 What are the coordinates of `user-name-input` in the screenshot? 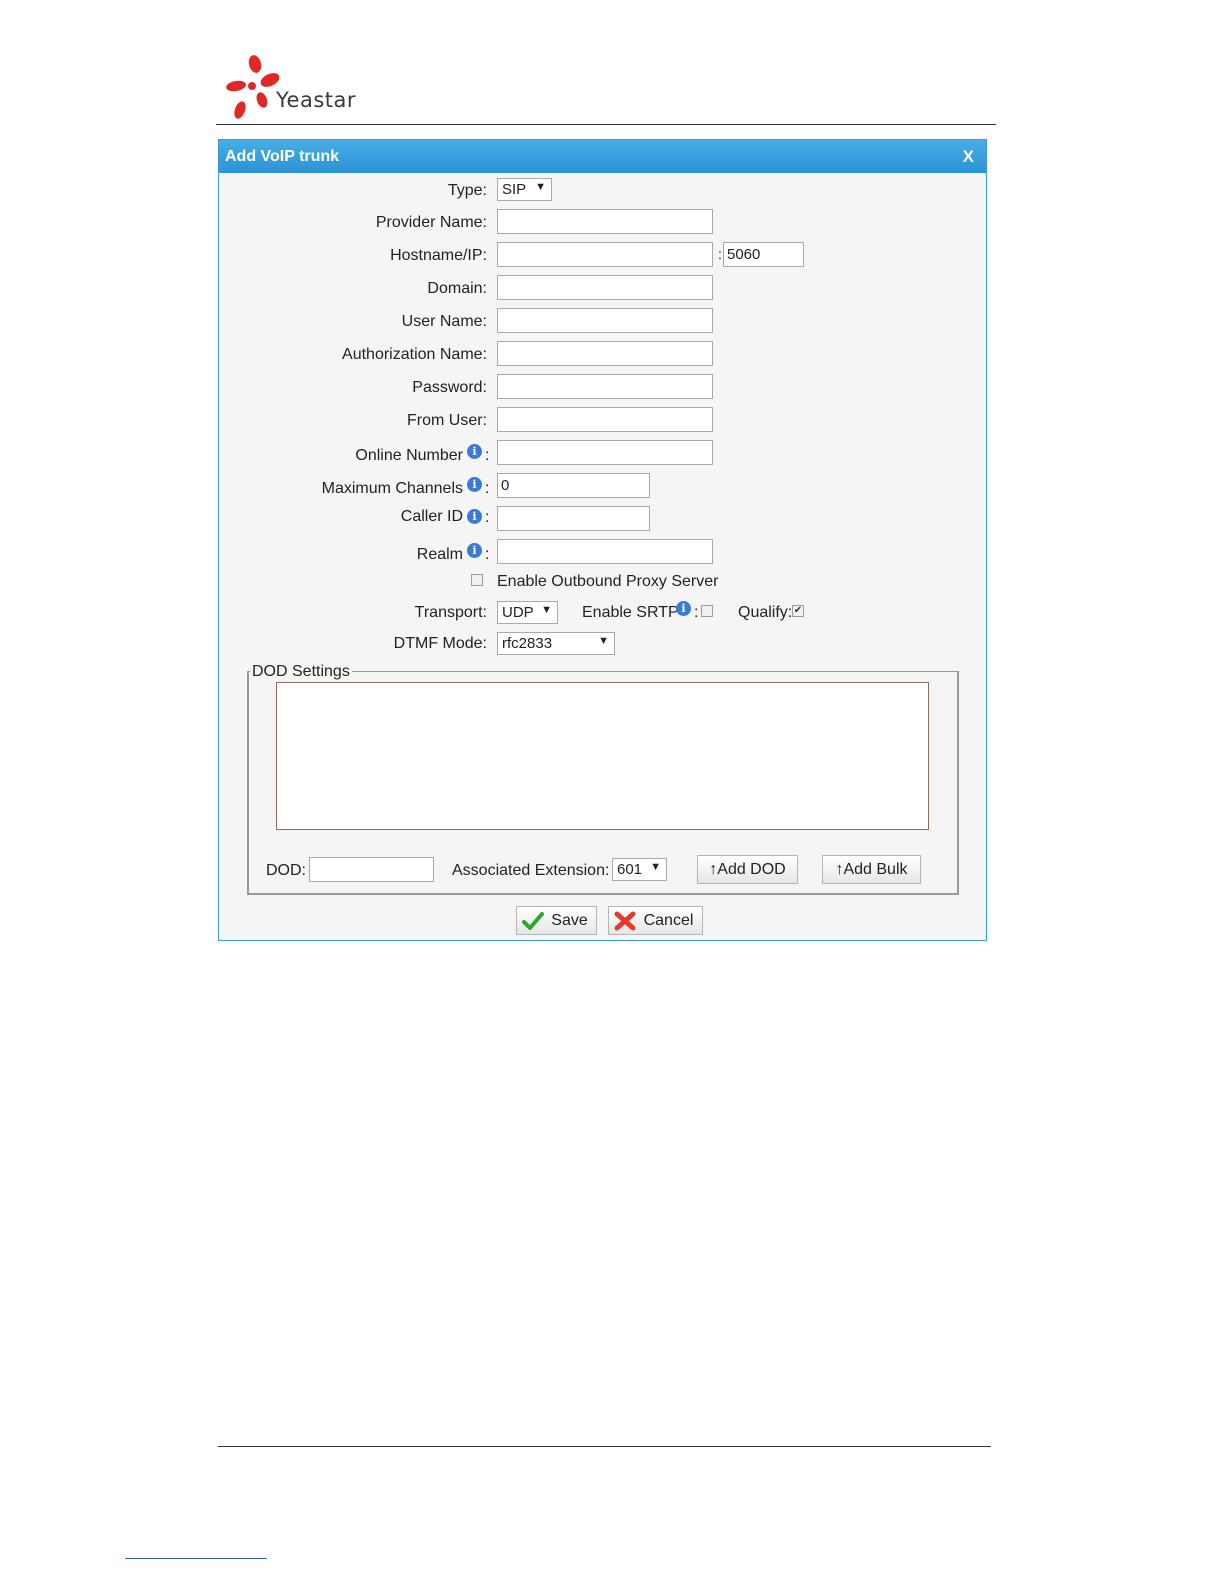 It's located at (605, 320).